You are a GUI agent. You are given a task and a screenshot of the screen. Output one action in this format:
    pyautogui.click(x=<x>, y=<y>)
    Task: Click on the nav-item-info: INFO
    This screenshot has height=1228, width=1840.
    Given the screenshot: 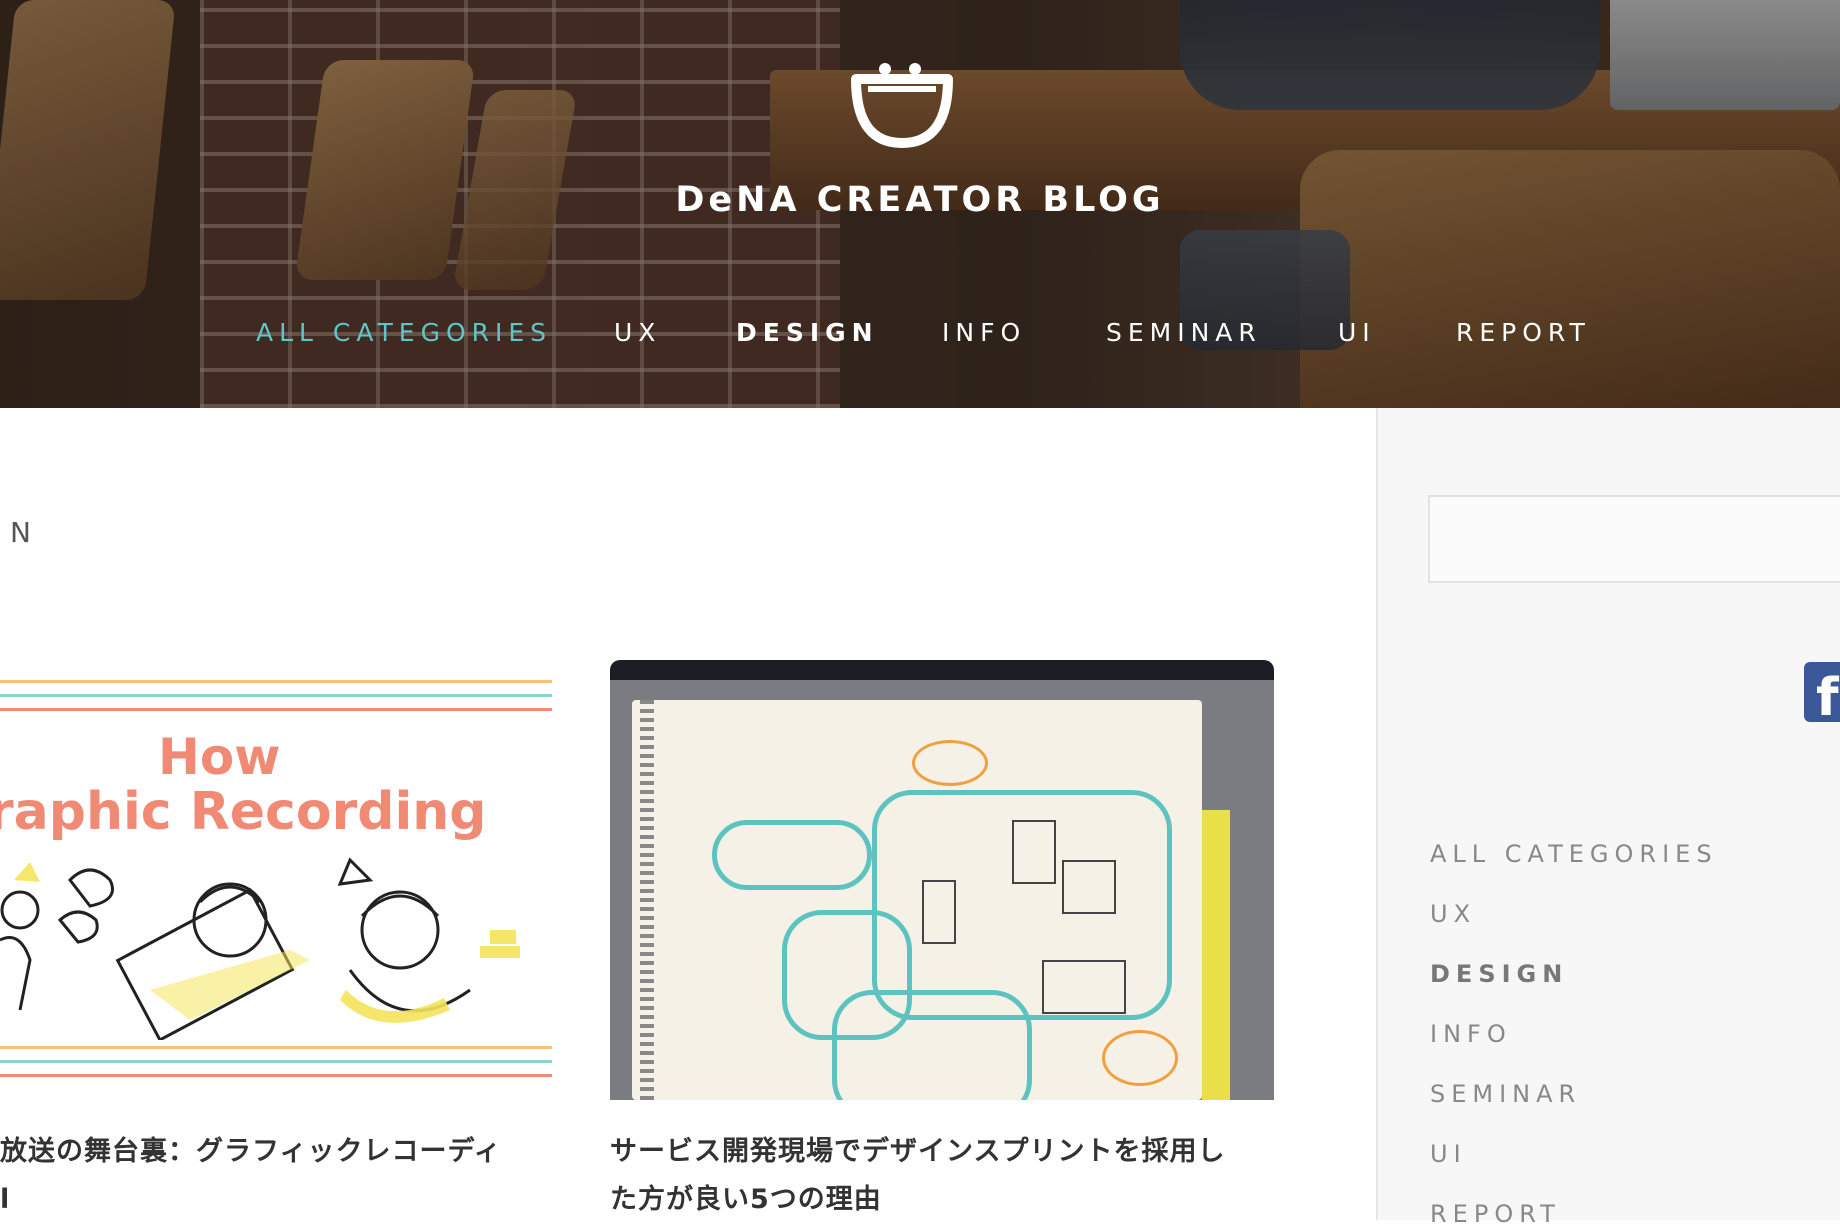 What is the action you would take?
    pyautogui.click(x=984, y=338)
    